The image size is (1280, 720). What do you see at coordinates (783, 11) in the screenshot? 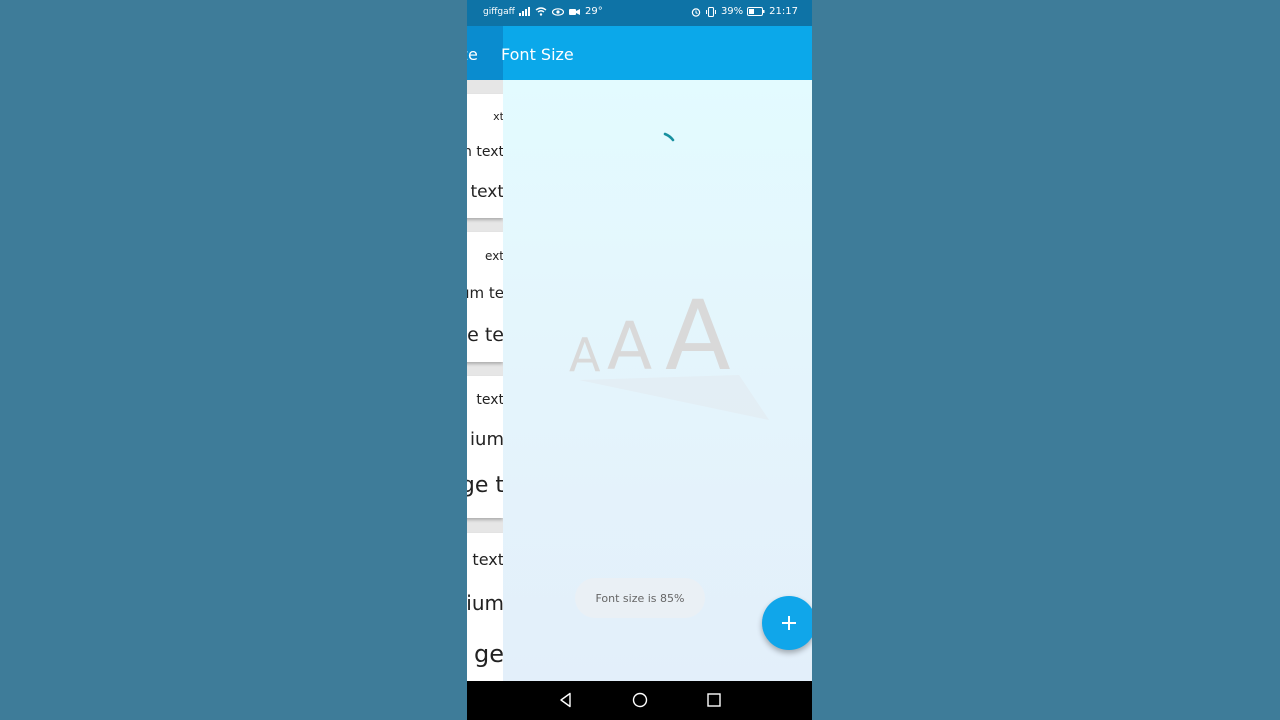
I see `clock: 21:17` at bounding box center [783, 11].